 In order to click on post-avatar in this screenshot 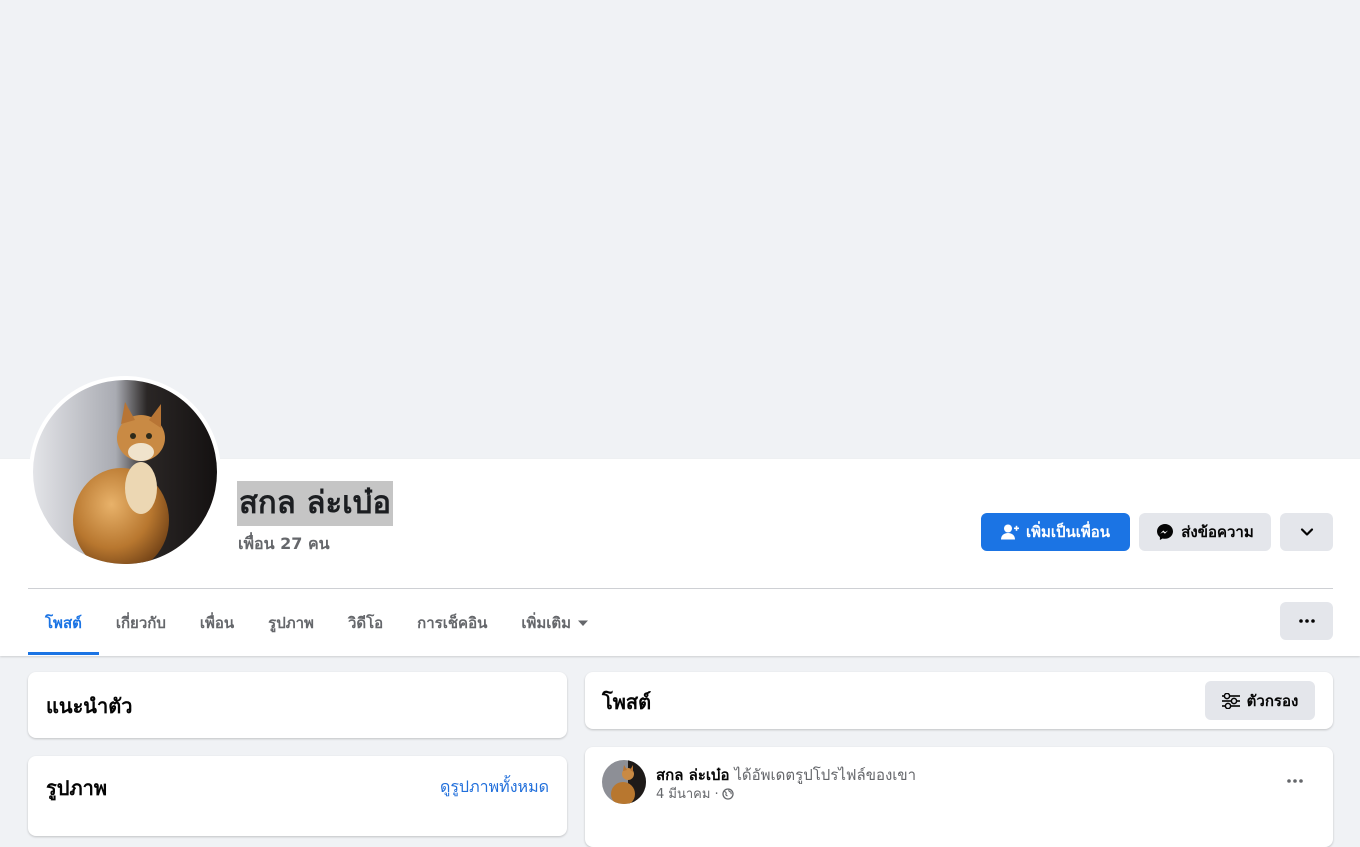, I will do `click(624, 782)`.